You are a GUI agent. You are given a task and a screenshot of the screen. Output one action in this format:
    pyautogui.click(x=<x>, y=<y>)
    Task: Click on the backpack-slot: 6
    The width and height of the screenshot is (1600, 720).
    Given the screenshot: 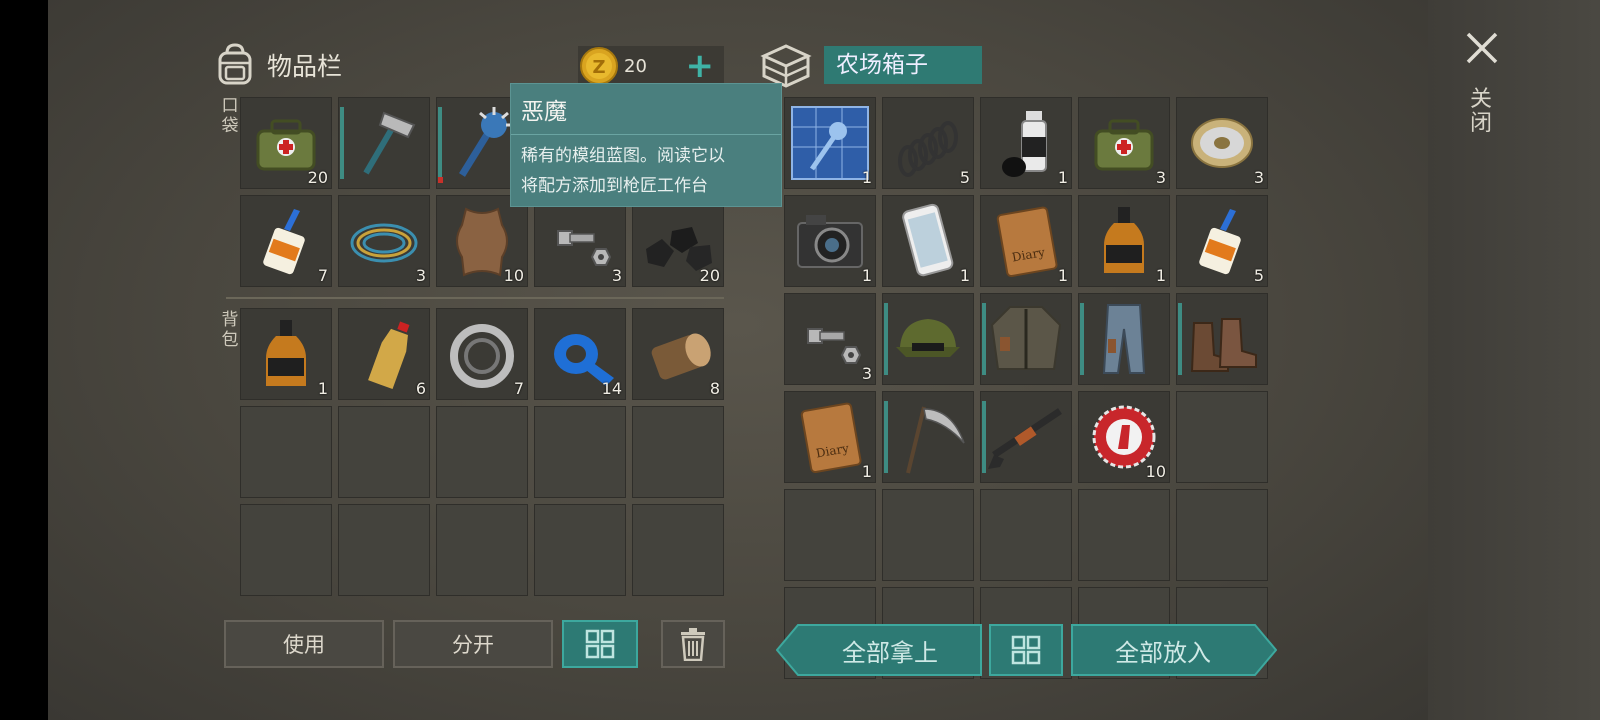 What is the action you would take?
    pyautogui.click(x=384, y=354)
    